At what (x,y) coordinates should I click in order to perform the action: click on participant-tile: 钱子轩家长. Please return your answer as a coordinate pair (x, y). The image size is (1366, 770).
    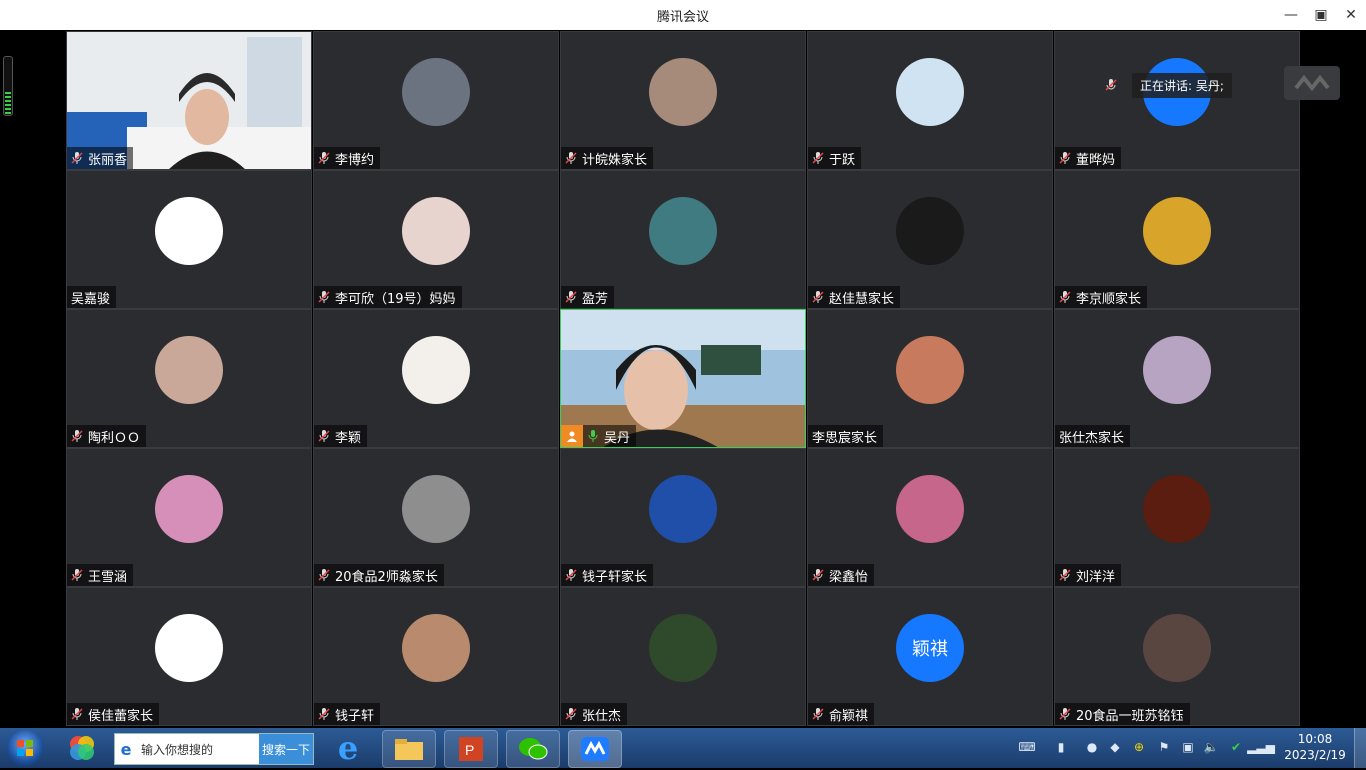
    Looking at the image, I should click on (683, 517).